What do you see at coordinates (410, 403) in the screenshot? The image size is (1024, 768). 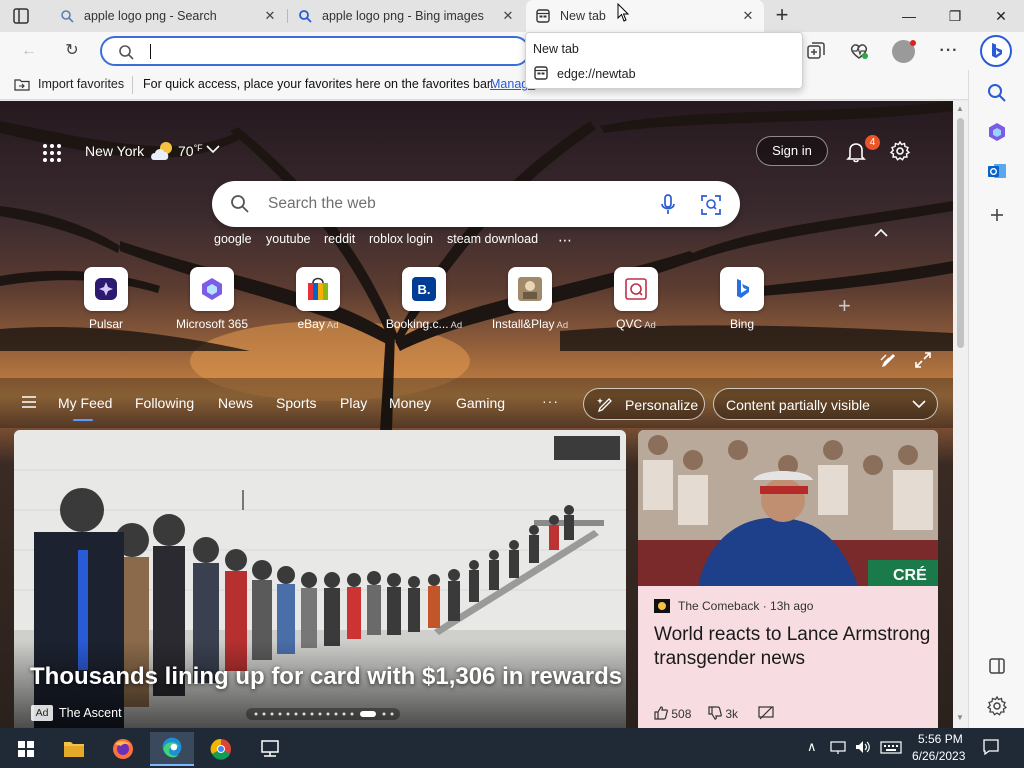 I see `feed-tab-money: Money` at bounding box center [410, 403].